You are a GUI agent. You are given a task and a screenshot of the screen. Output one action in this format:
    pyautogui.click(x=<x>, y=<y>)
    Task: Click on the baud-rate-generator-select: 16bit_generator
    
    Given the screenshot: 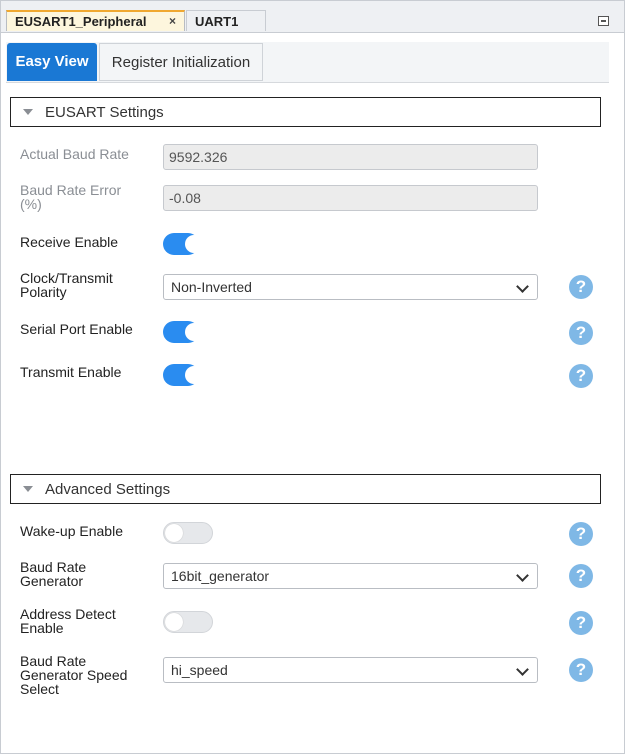 What is the action you would take?
    pyautogui.click(x=350, y=576)
    